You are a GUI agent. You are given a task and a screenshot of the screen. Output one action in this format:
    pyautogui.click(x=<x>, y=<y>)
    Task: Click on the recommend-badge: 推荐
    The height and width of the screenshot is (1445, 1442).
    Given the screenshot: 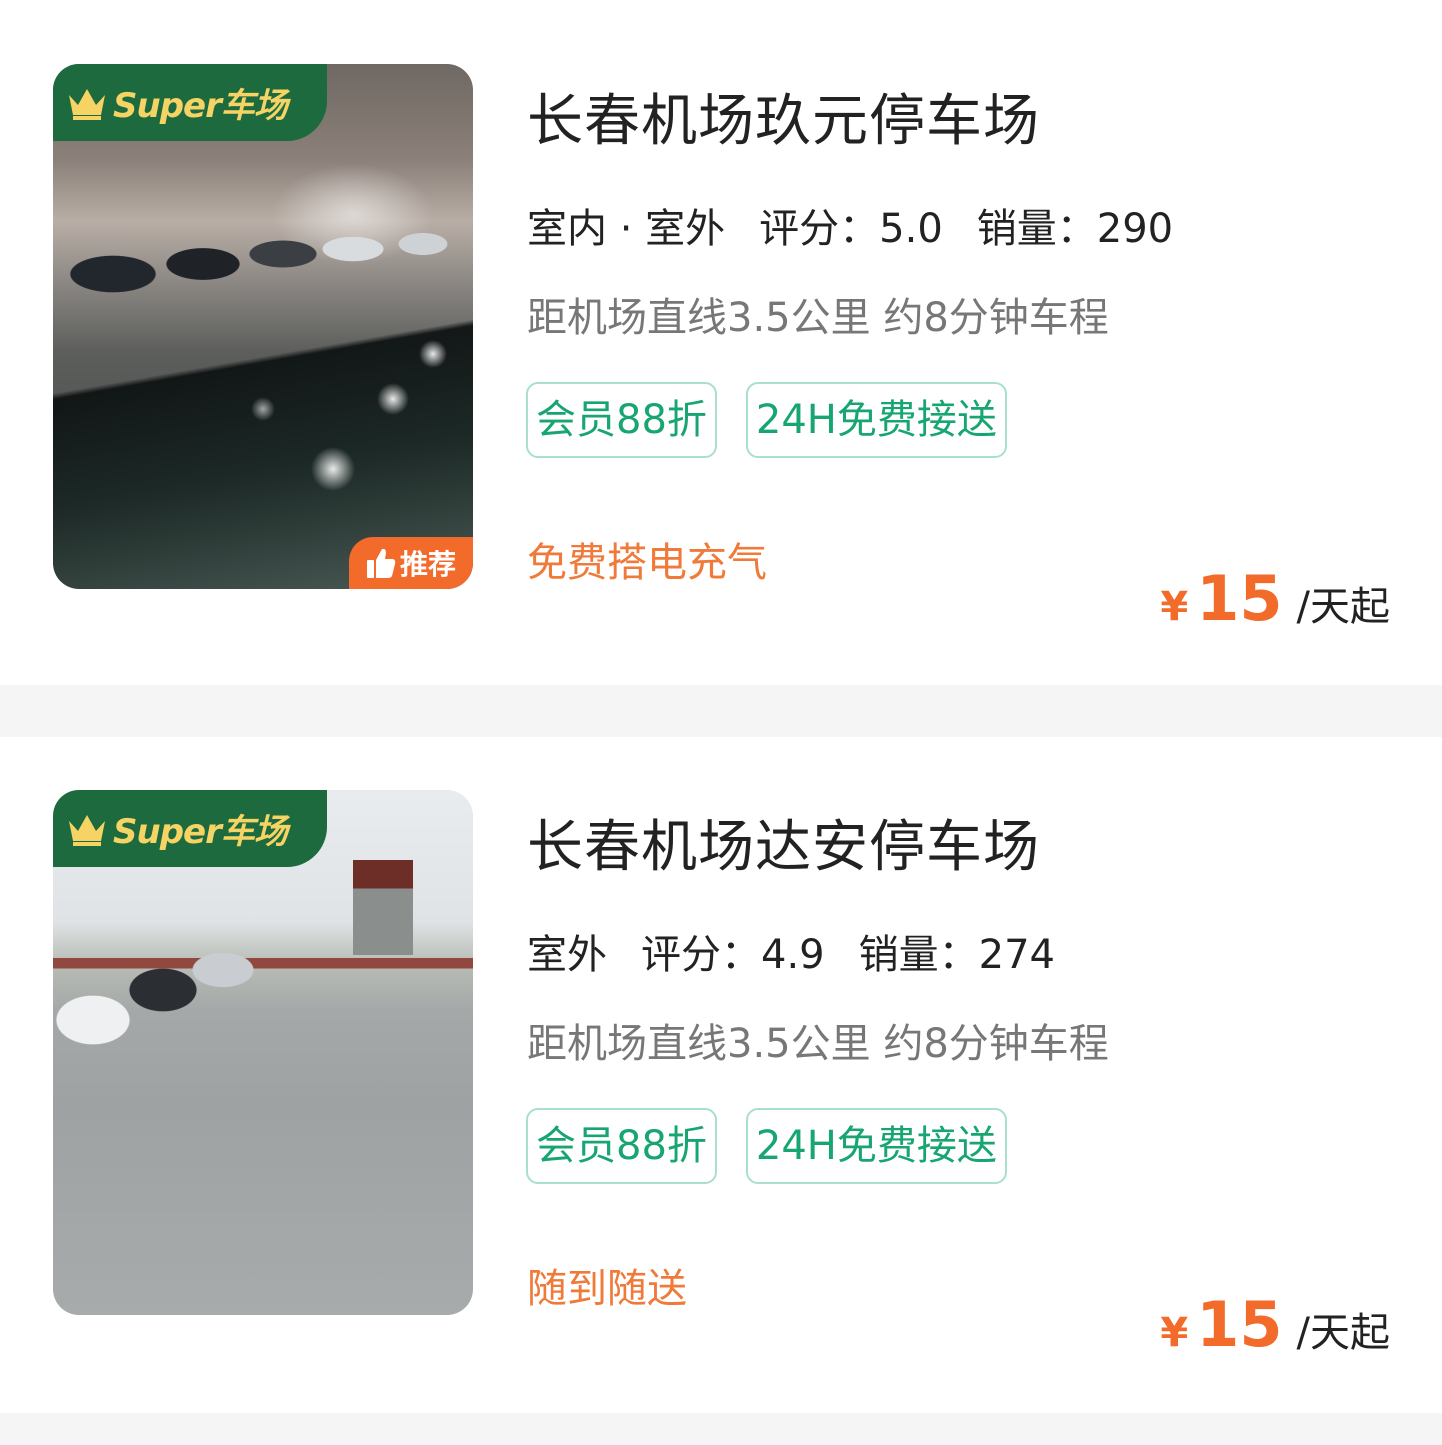 What is the action you would take?
    pyautogui.click(x=411, y=563)
    